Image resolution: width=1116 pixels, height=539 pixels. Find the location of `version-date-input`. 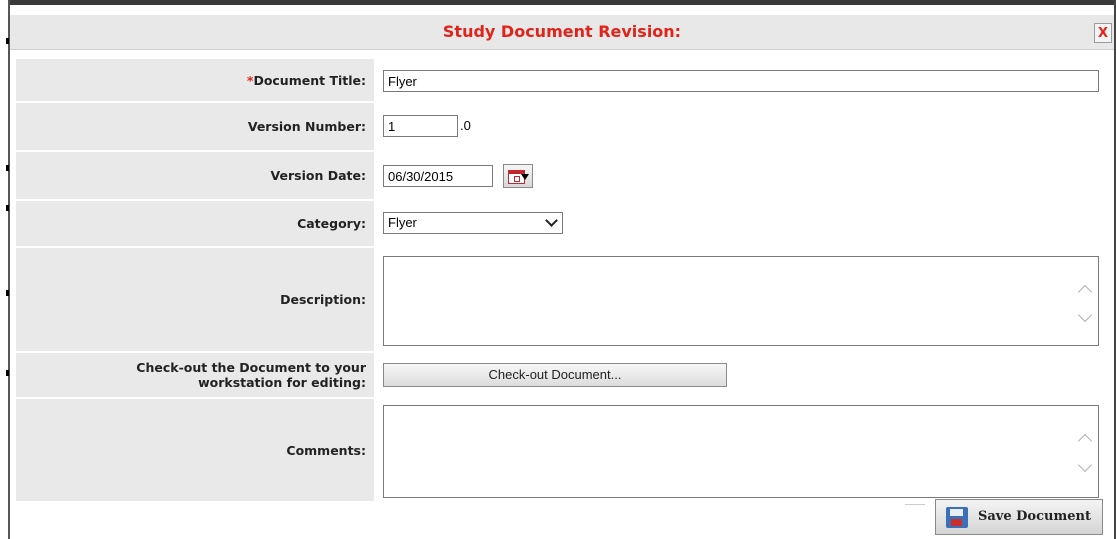

version-date-input is located at coordinates (438, 176).